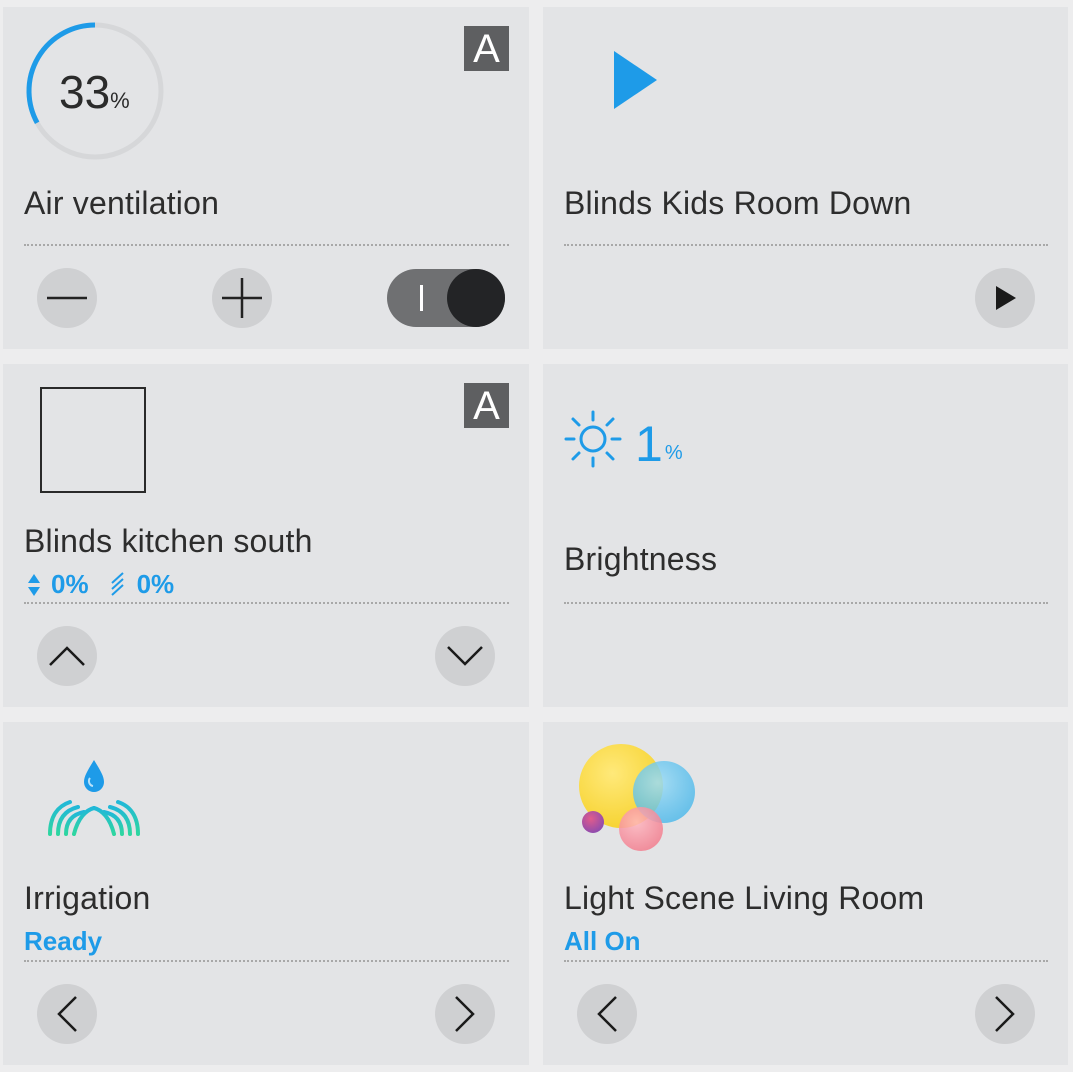 This screenshot has height=1072, width=1073. I want to click on irrigation-status: Ready, so click(63, 941).